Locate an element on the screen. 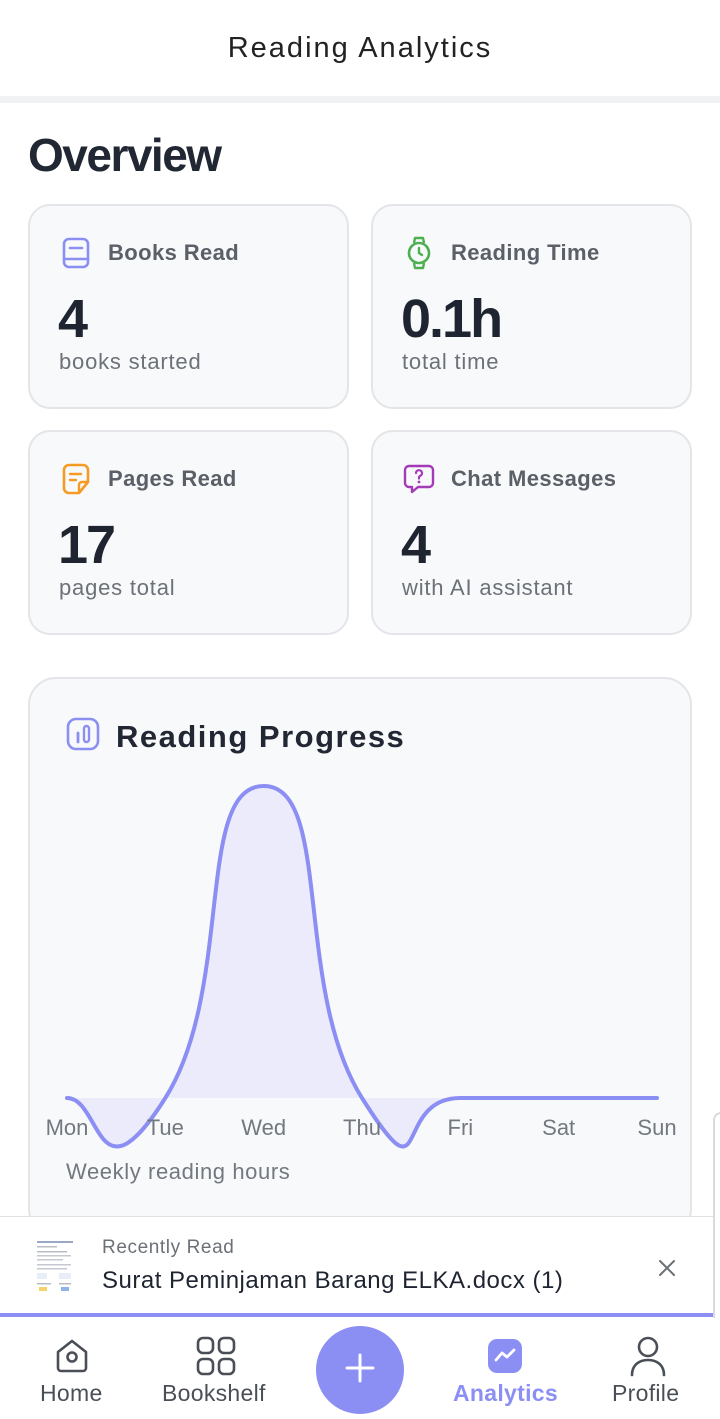 The width and height of the screenshot is (720, 1419). stat-value: 0.1h is located at coordinates (452, 319).